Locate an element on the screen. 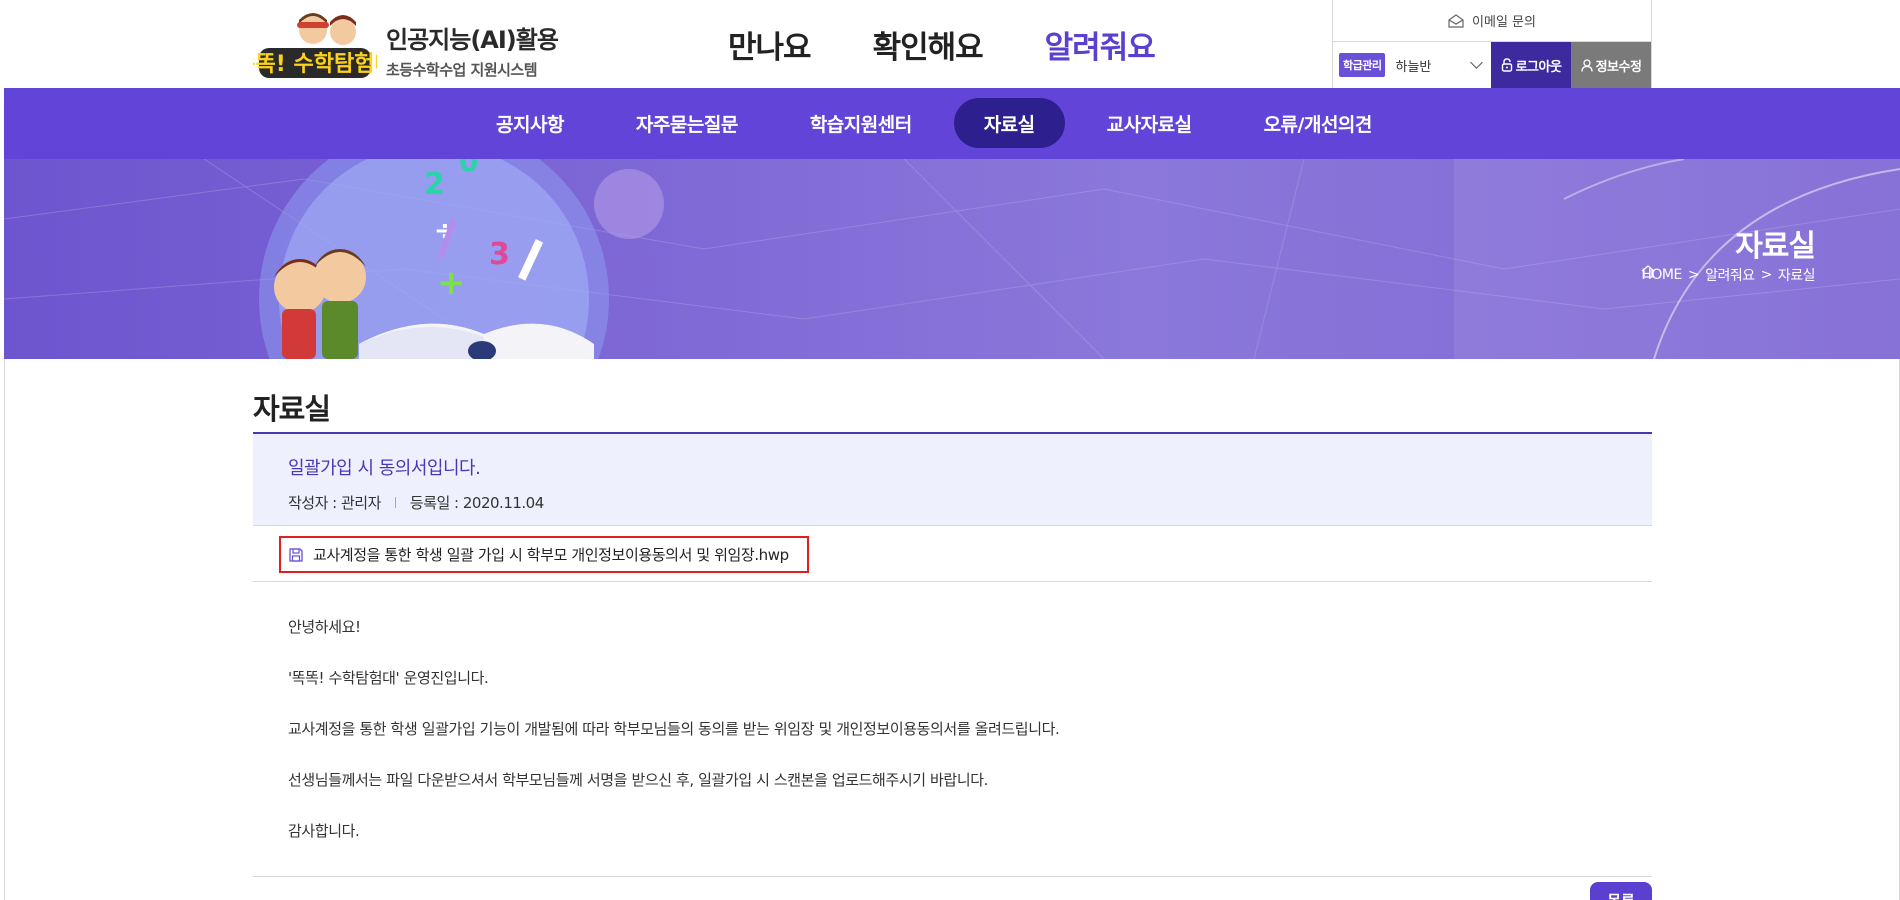  site-title-main: 인공지능(AI)활용 is located at coordinates (472, 40).